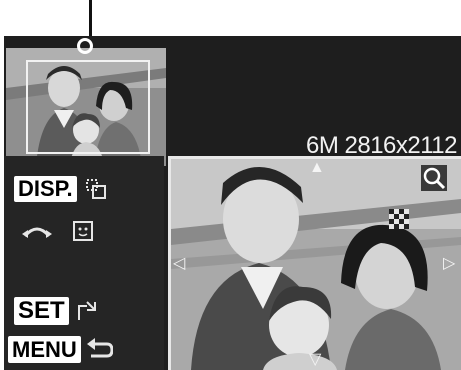 The width and height of the screenshot is (461, 370). Describe the element at coordinates (315, 359) in the screenshot. I see `scroll-down-arrow-icon: ▽` at that location.